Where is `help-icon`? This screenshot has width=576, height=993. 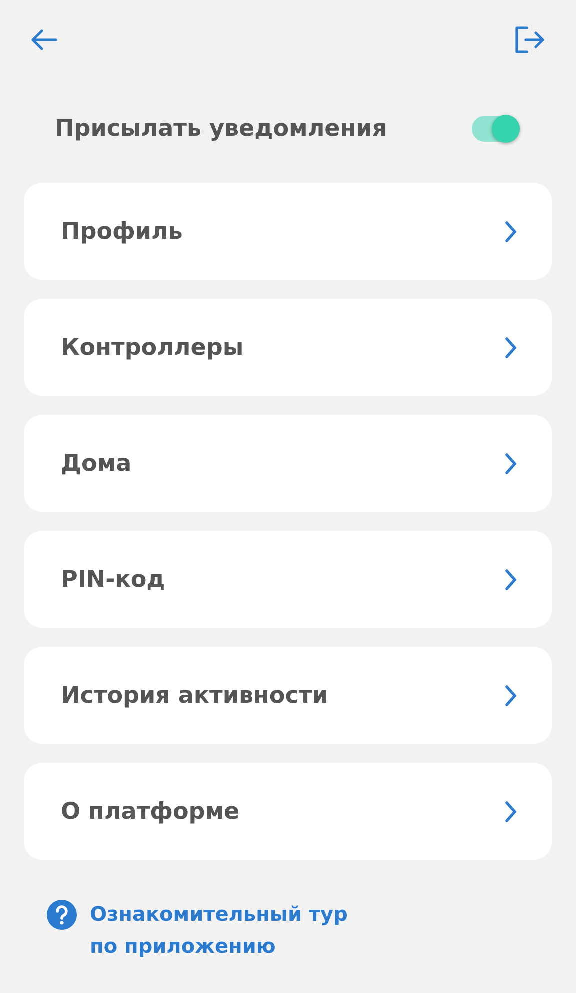
help-icon is located at coordinates (62, 915).